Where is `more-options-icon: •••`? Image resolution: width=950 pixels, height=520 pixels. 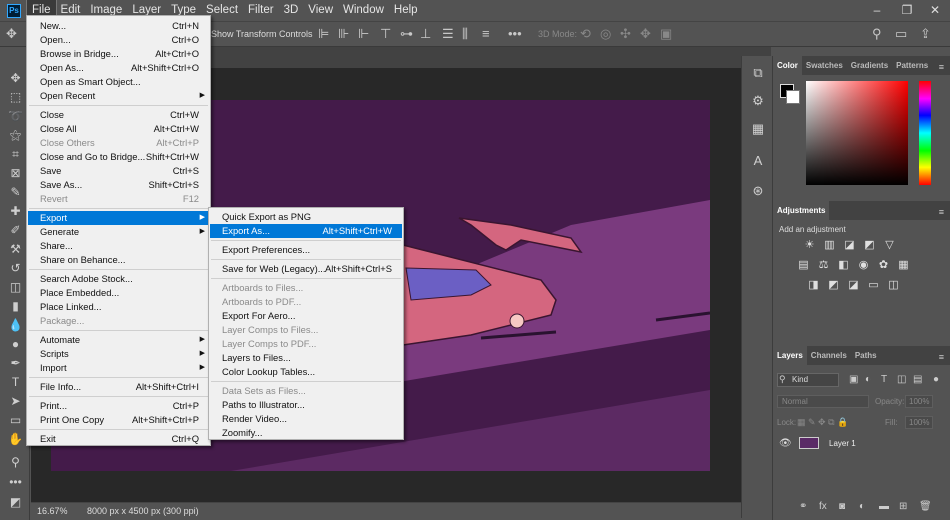
more-options-icon: ••• is located at coordinates (515, 34).